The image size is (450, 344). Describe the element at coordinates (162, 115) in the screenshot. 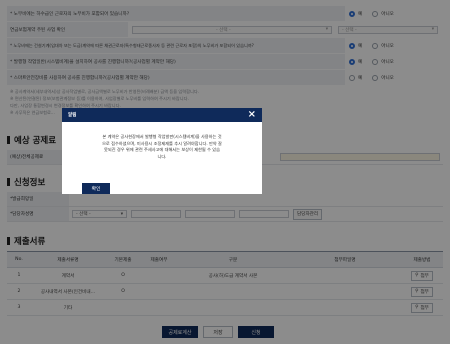

I see `dialog-header: 알림 ×` at that location.